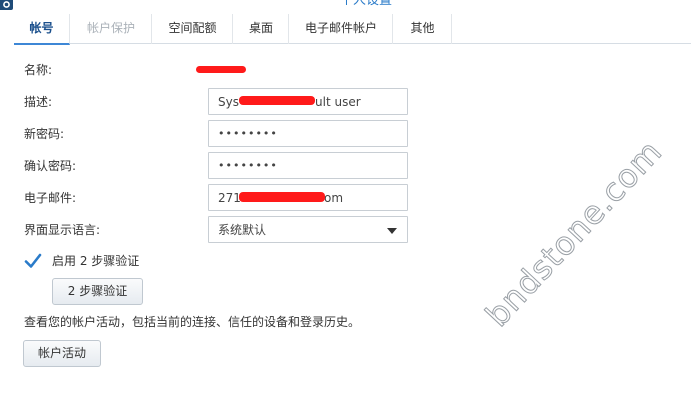  I want to click on two-step-checkbox, so click(33, 261).